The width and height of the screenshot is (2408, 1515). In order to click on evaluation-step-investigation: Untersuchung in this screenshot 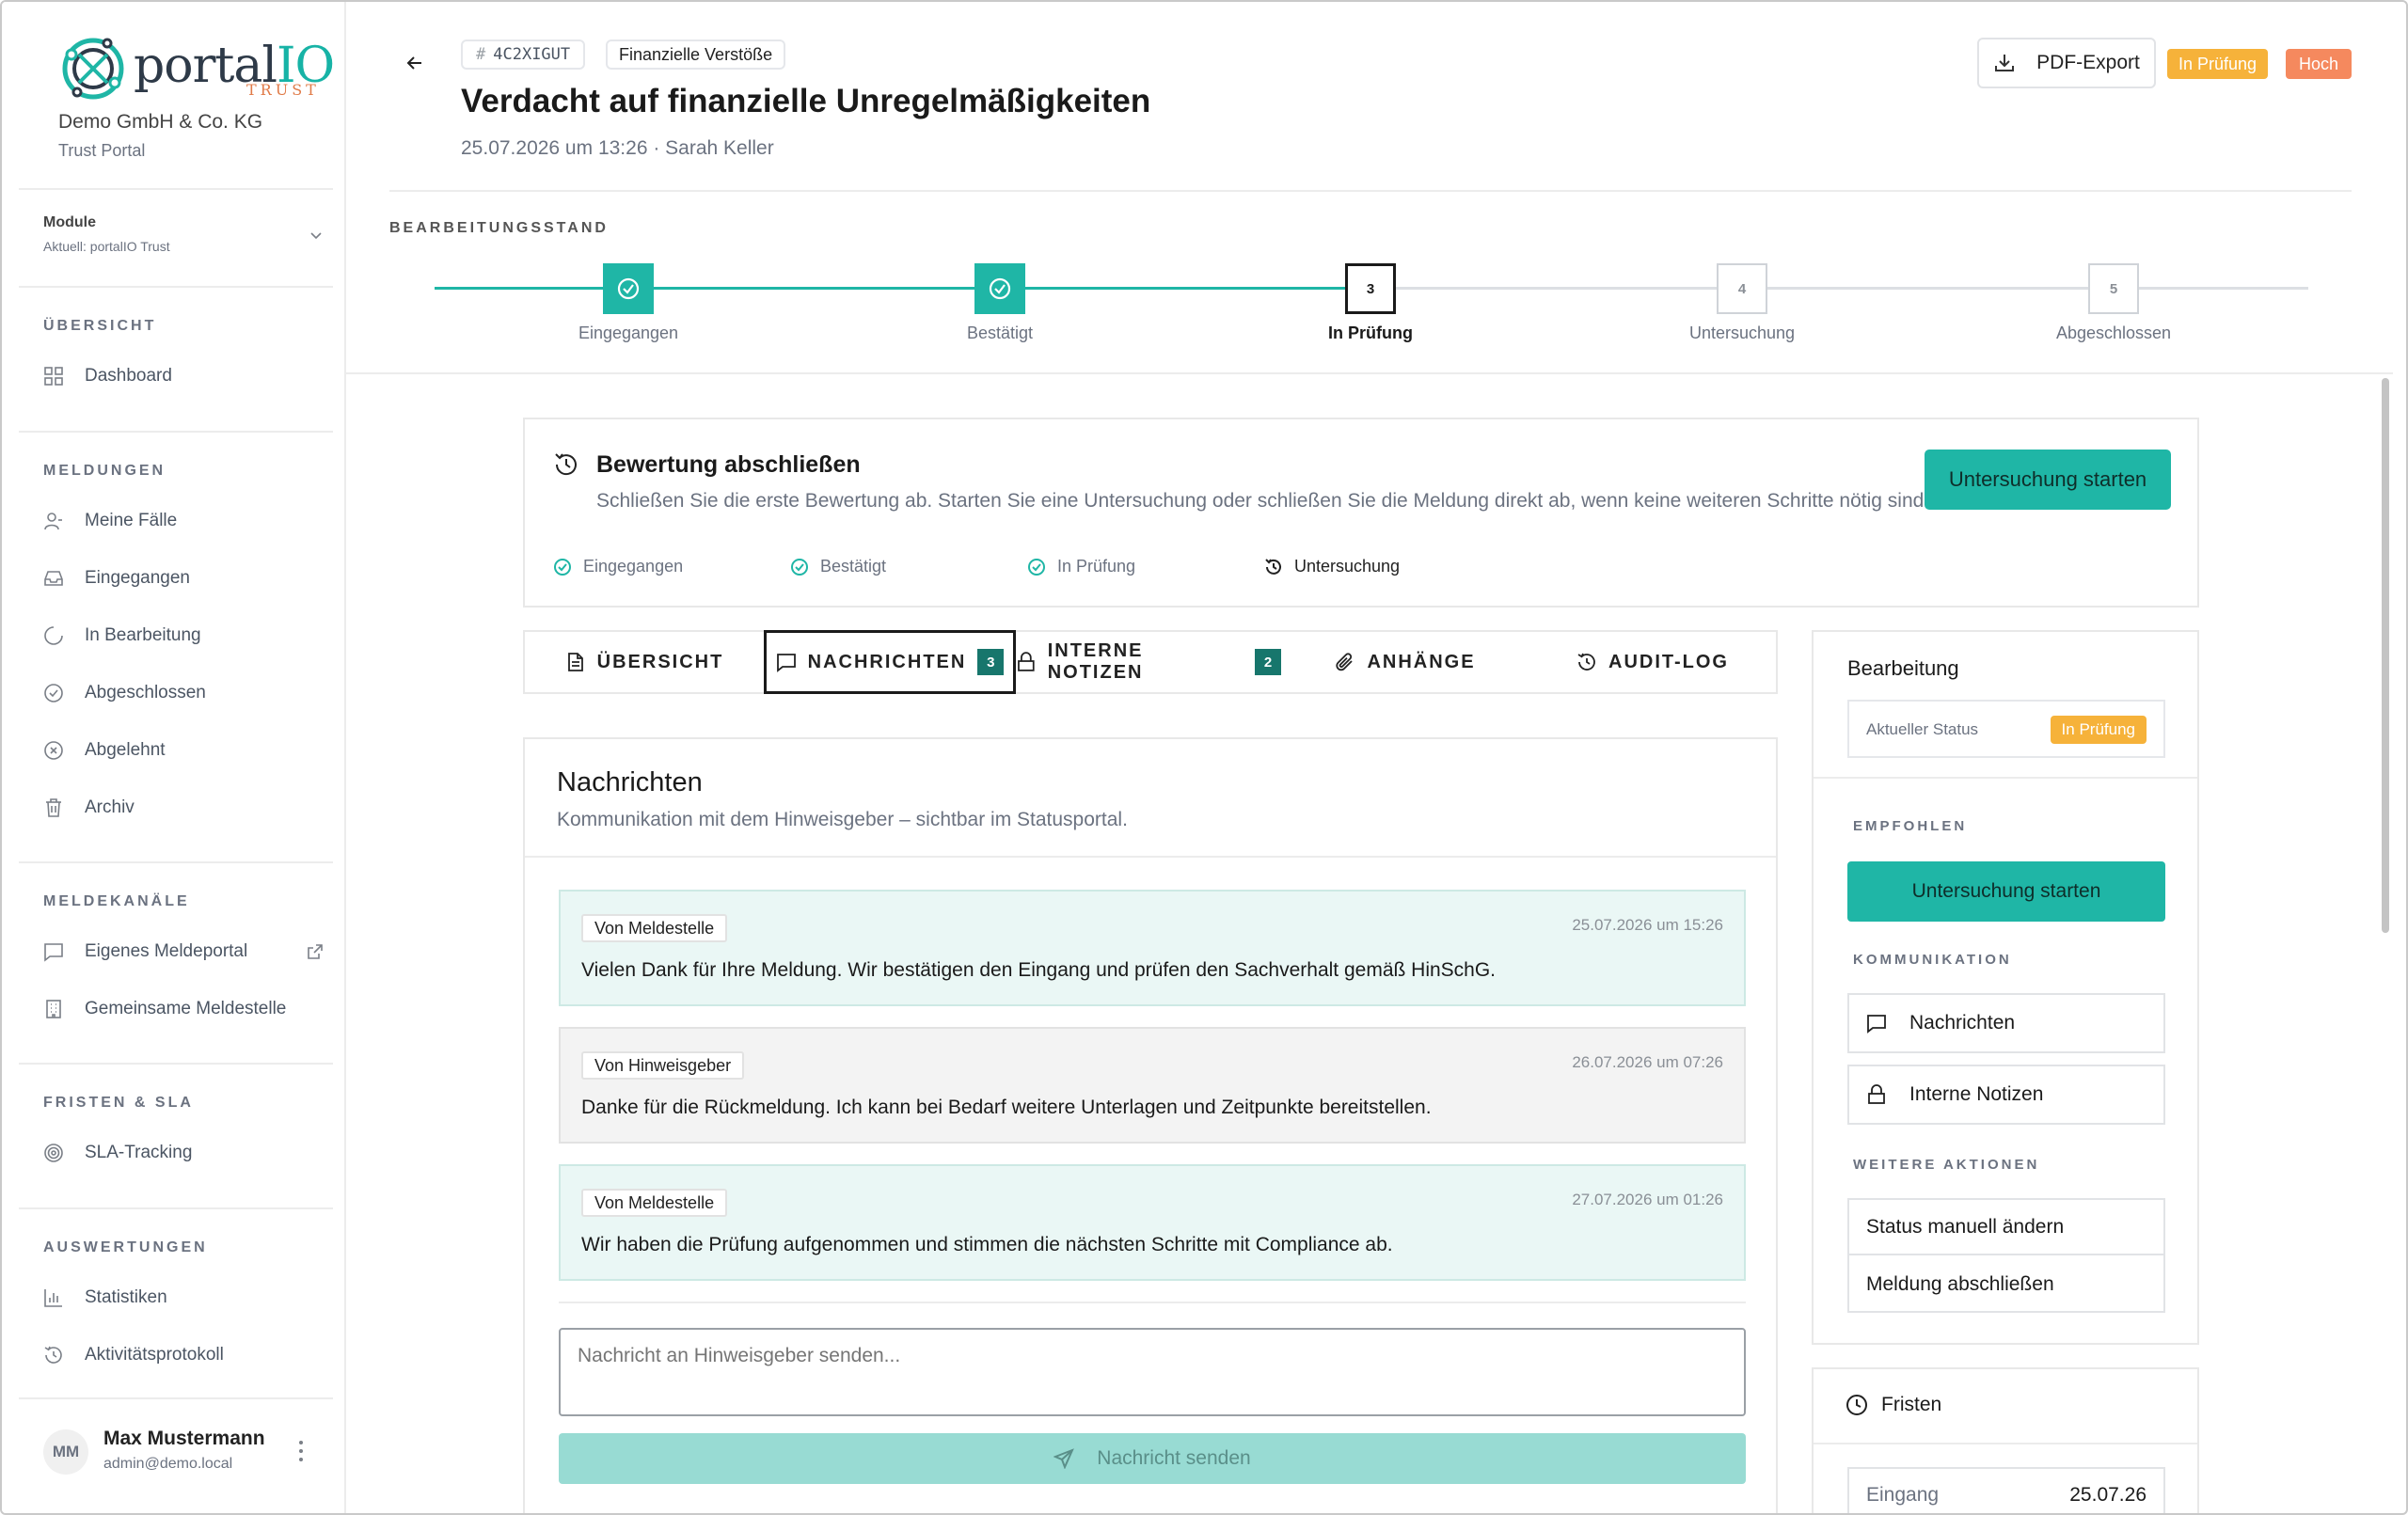, I will do `click(1332, 566)`.